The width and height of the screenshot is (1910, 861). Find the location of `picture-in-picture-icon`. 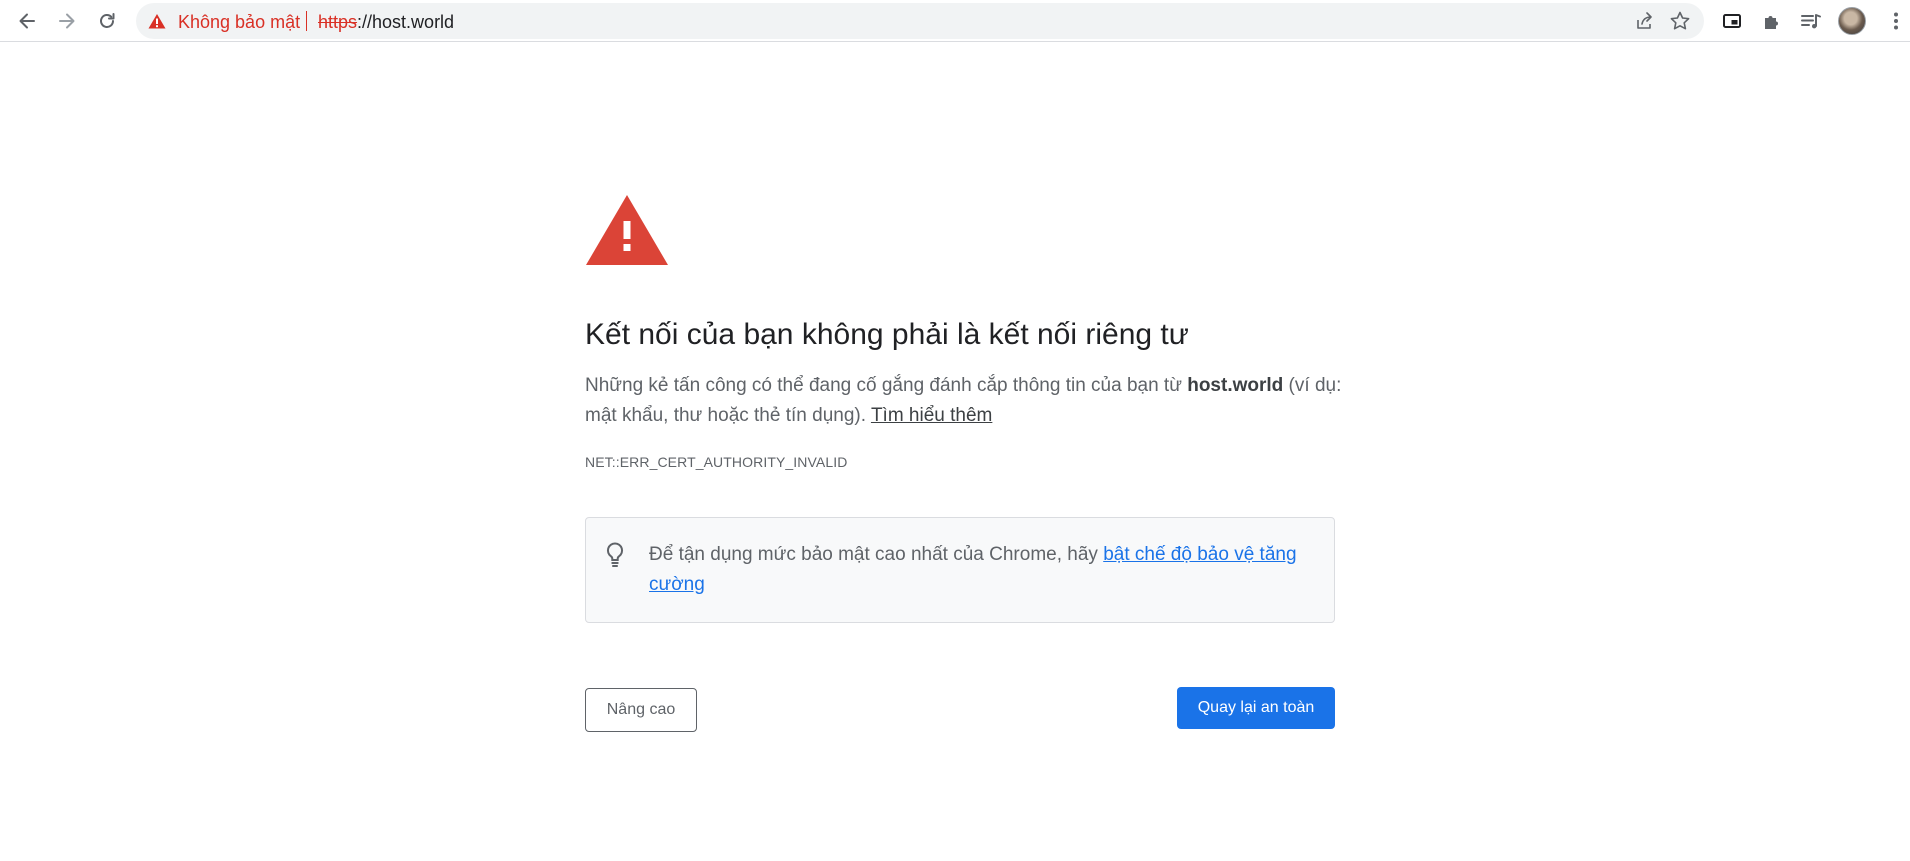

picture-in-picture-icon is located at coordinates (1732, 21).